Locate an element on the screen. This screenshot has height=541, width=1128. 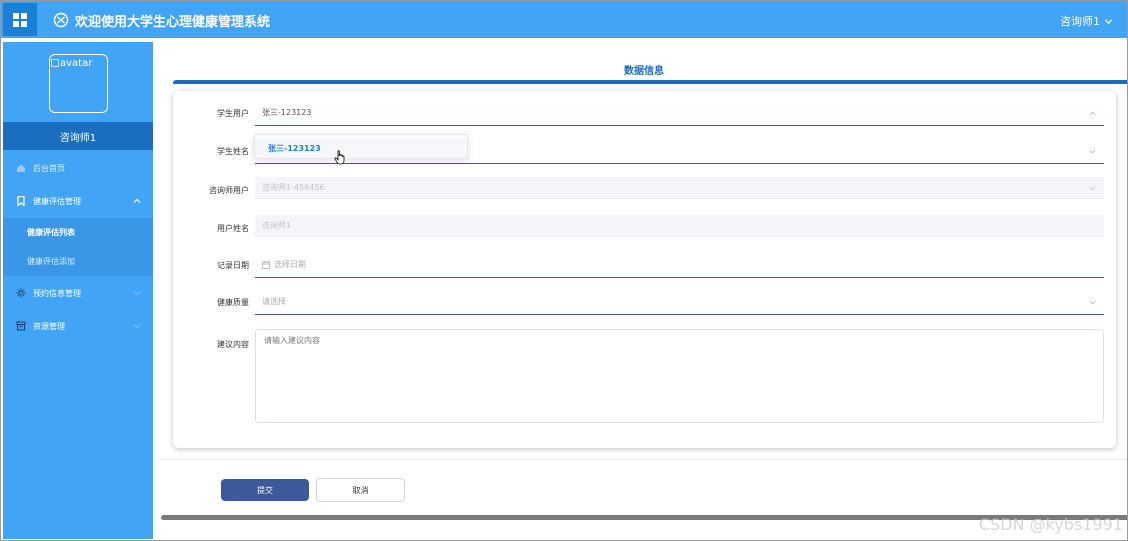
advice-textarea is located at coordinates (679, 376).